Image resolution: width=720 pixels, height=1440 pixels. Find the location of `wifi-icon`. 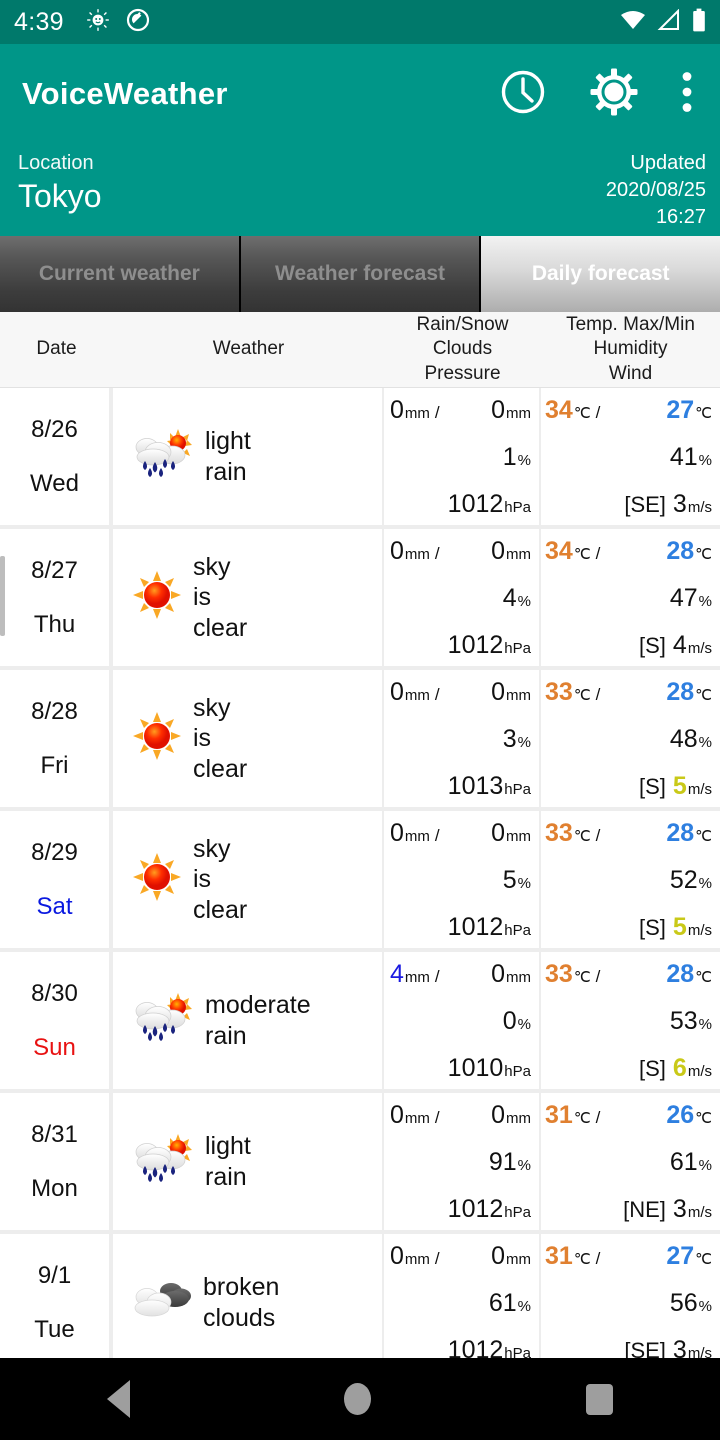

wifi-icon is located at coordinates (633, 22).